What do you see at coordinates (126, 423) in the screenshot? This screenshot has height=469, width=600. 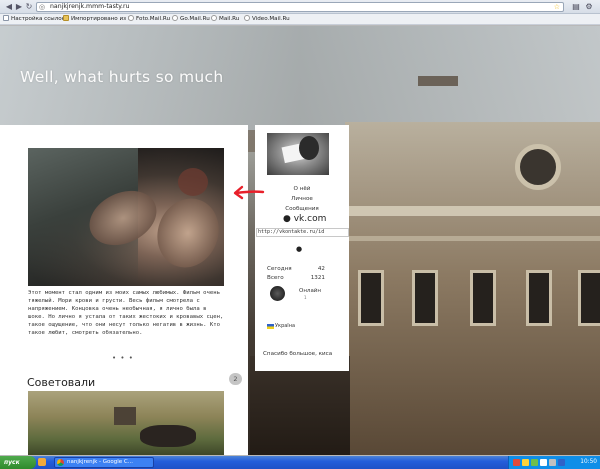 I see `recommended-image` at bounding box center [126, 423].